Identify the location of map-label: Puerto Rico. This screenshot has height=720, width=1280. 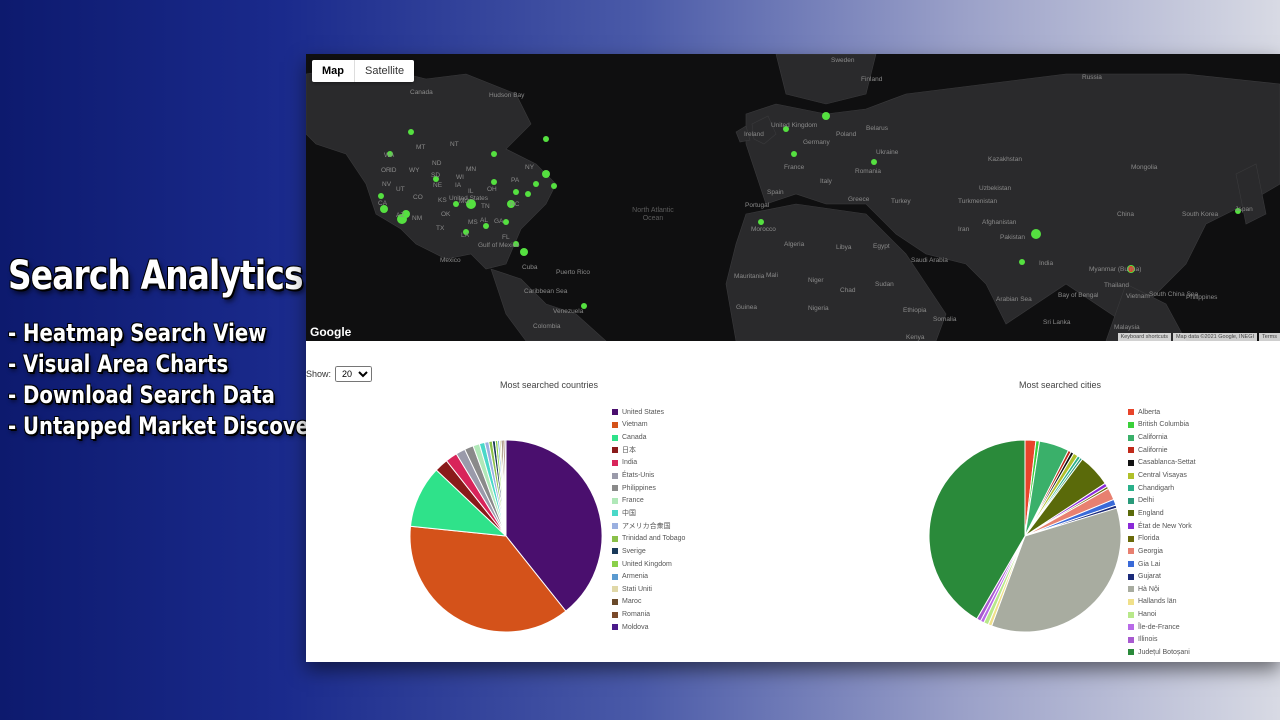
(573, 272).